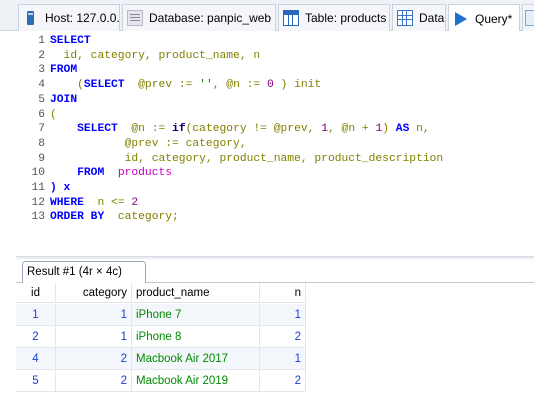 This screenshot has height=412, width=534. I want to click on line-number: 6, so click(41, 114).